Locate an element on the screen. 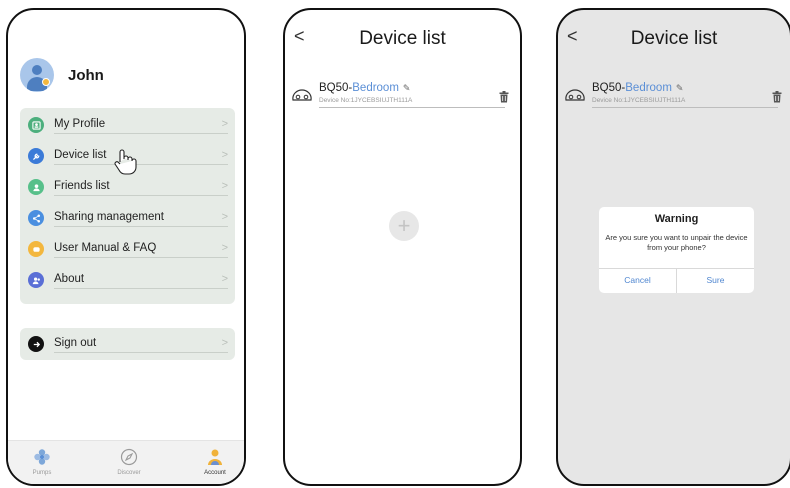 Image resolution: width=790 pixels, height=488 pixels. dialog-title: Warning is located at coordinates (676, 219).